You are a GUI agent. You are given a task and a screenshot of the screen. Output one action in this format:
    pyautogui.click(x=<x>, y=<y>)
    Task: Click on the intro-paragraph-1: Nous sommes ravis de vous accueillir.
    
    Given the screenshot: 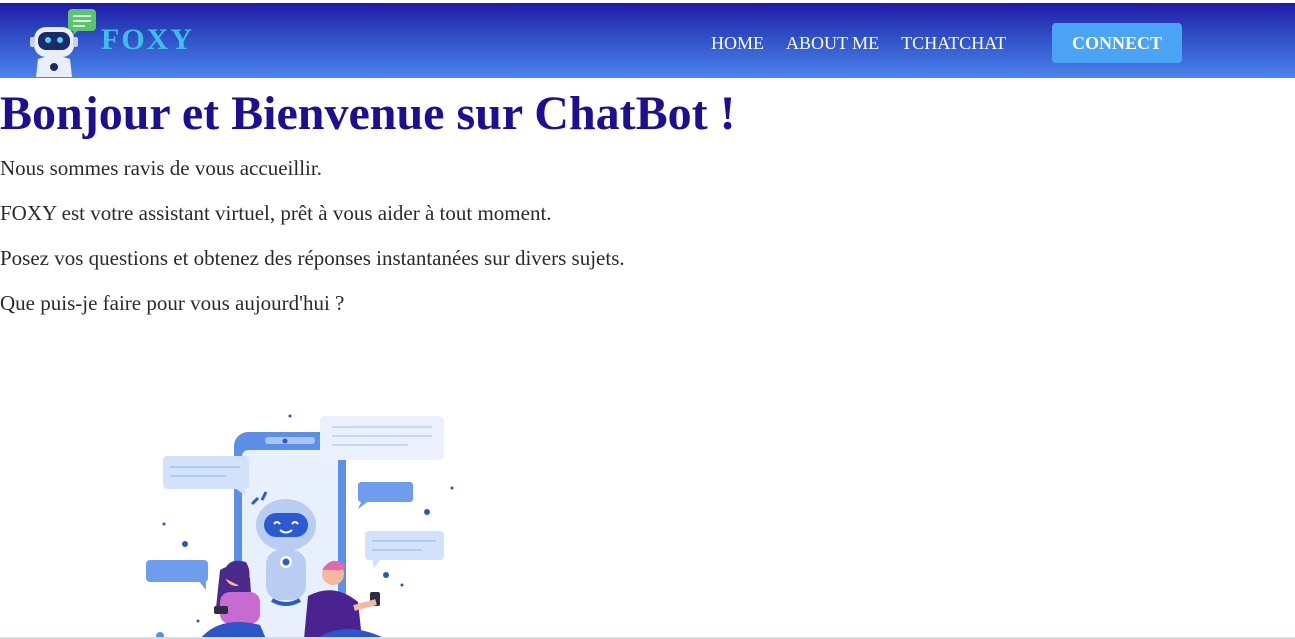 What is the action you would take?
    pyautogui.click(x=161, y=168)
    